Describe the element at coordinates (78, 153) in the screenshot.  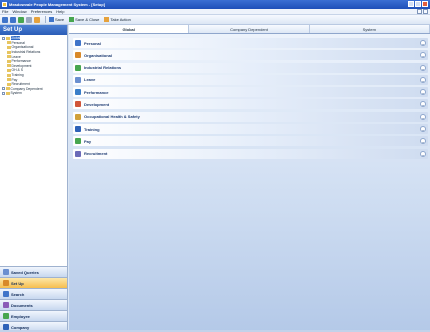
I see `recruitment-icon` at that location.